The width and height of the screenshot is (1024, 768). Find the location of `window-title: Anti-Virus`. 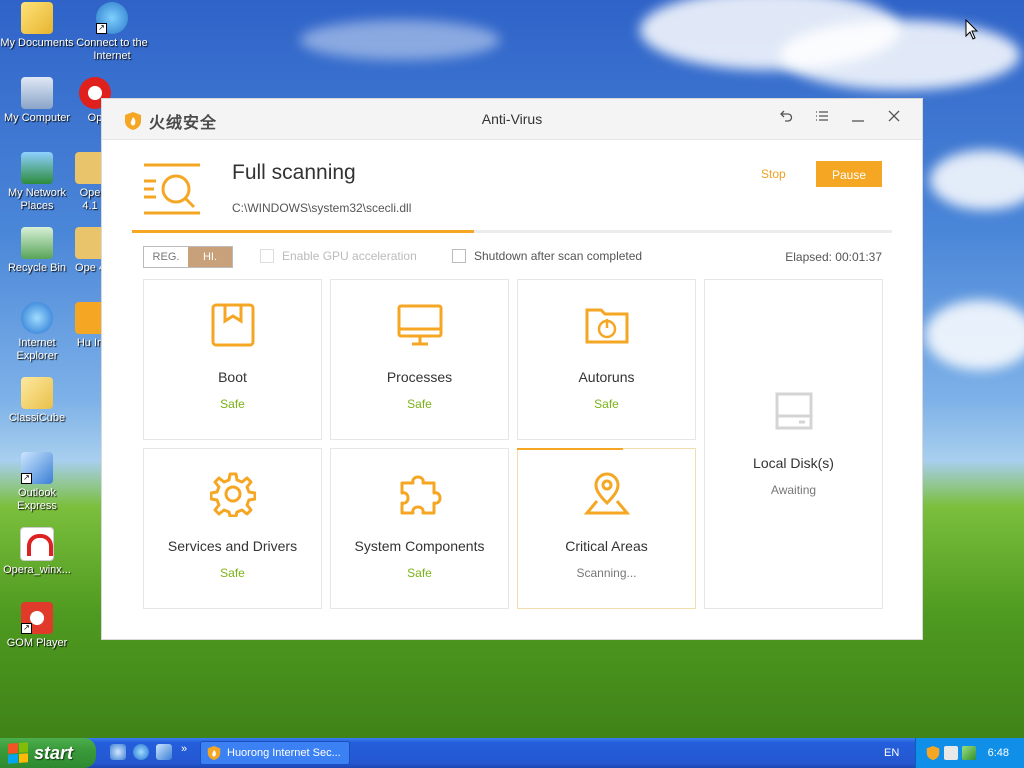

window-title: Anti-Virus is located at coordinates (512, 119).